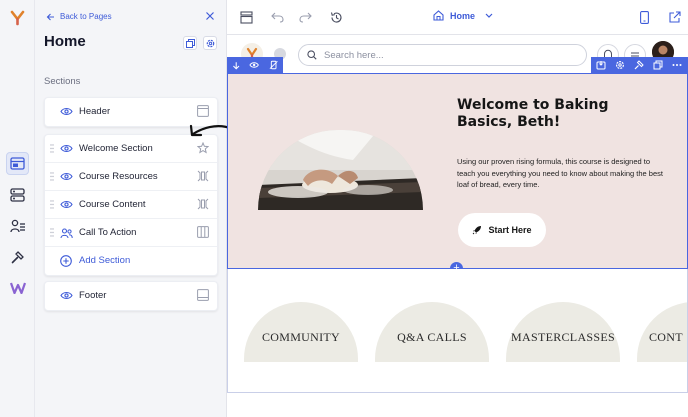 This screenshot has height=417, width=688. I want to click on feature-label: COMMUNITY, so click(301, 336).